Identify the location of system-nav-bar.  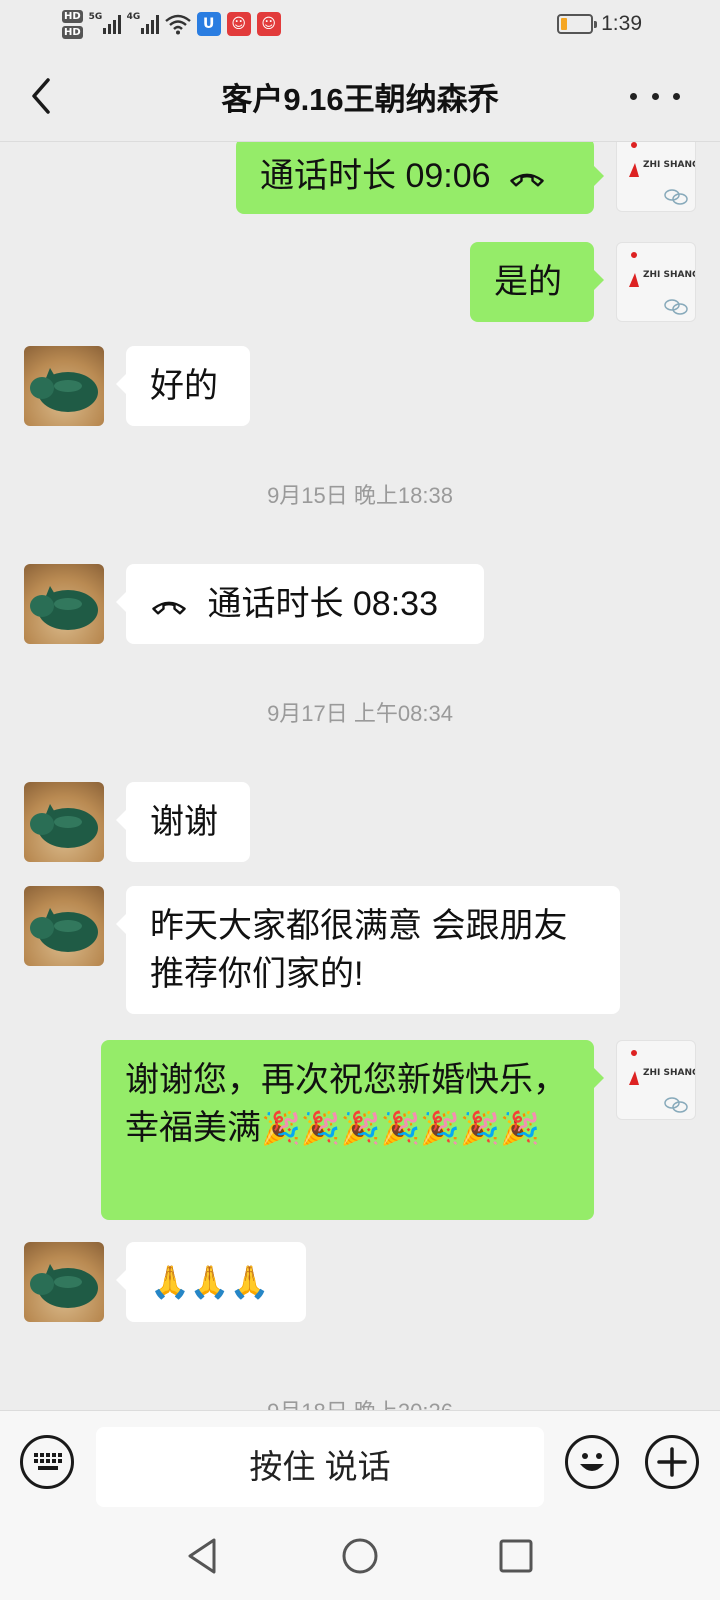
(360, 1555).